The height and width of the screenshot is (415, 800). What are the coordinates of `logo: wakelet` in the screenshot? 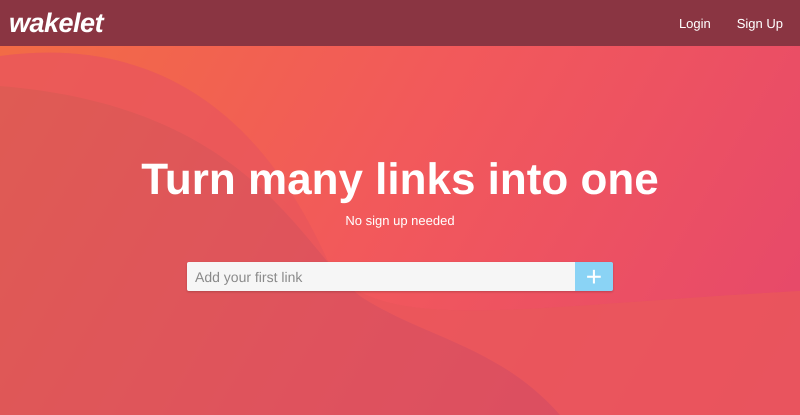 It's located at (56, 23).